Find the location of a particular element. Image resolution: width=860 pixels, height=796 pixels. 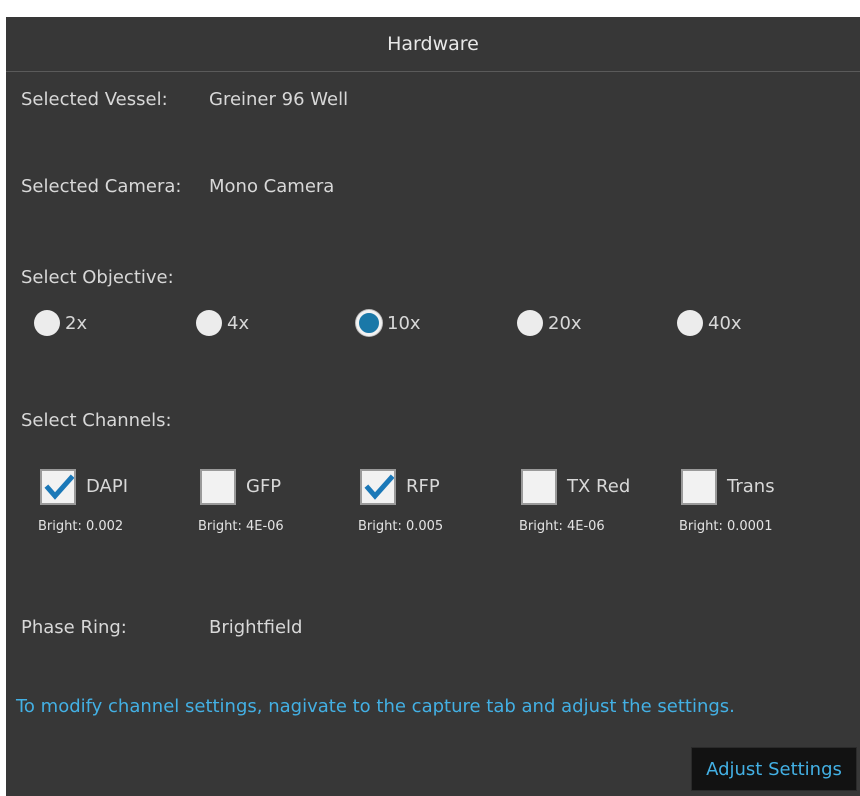

channels-label: Select Channels: is located at coordinates (96, 420).